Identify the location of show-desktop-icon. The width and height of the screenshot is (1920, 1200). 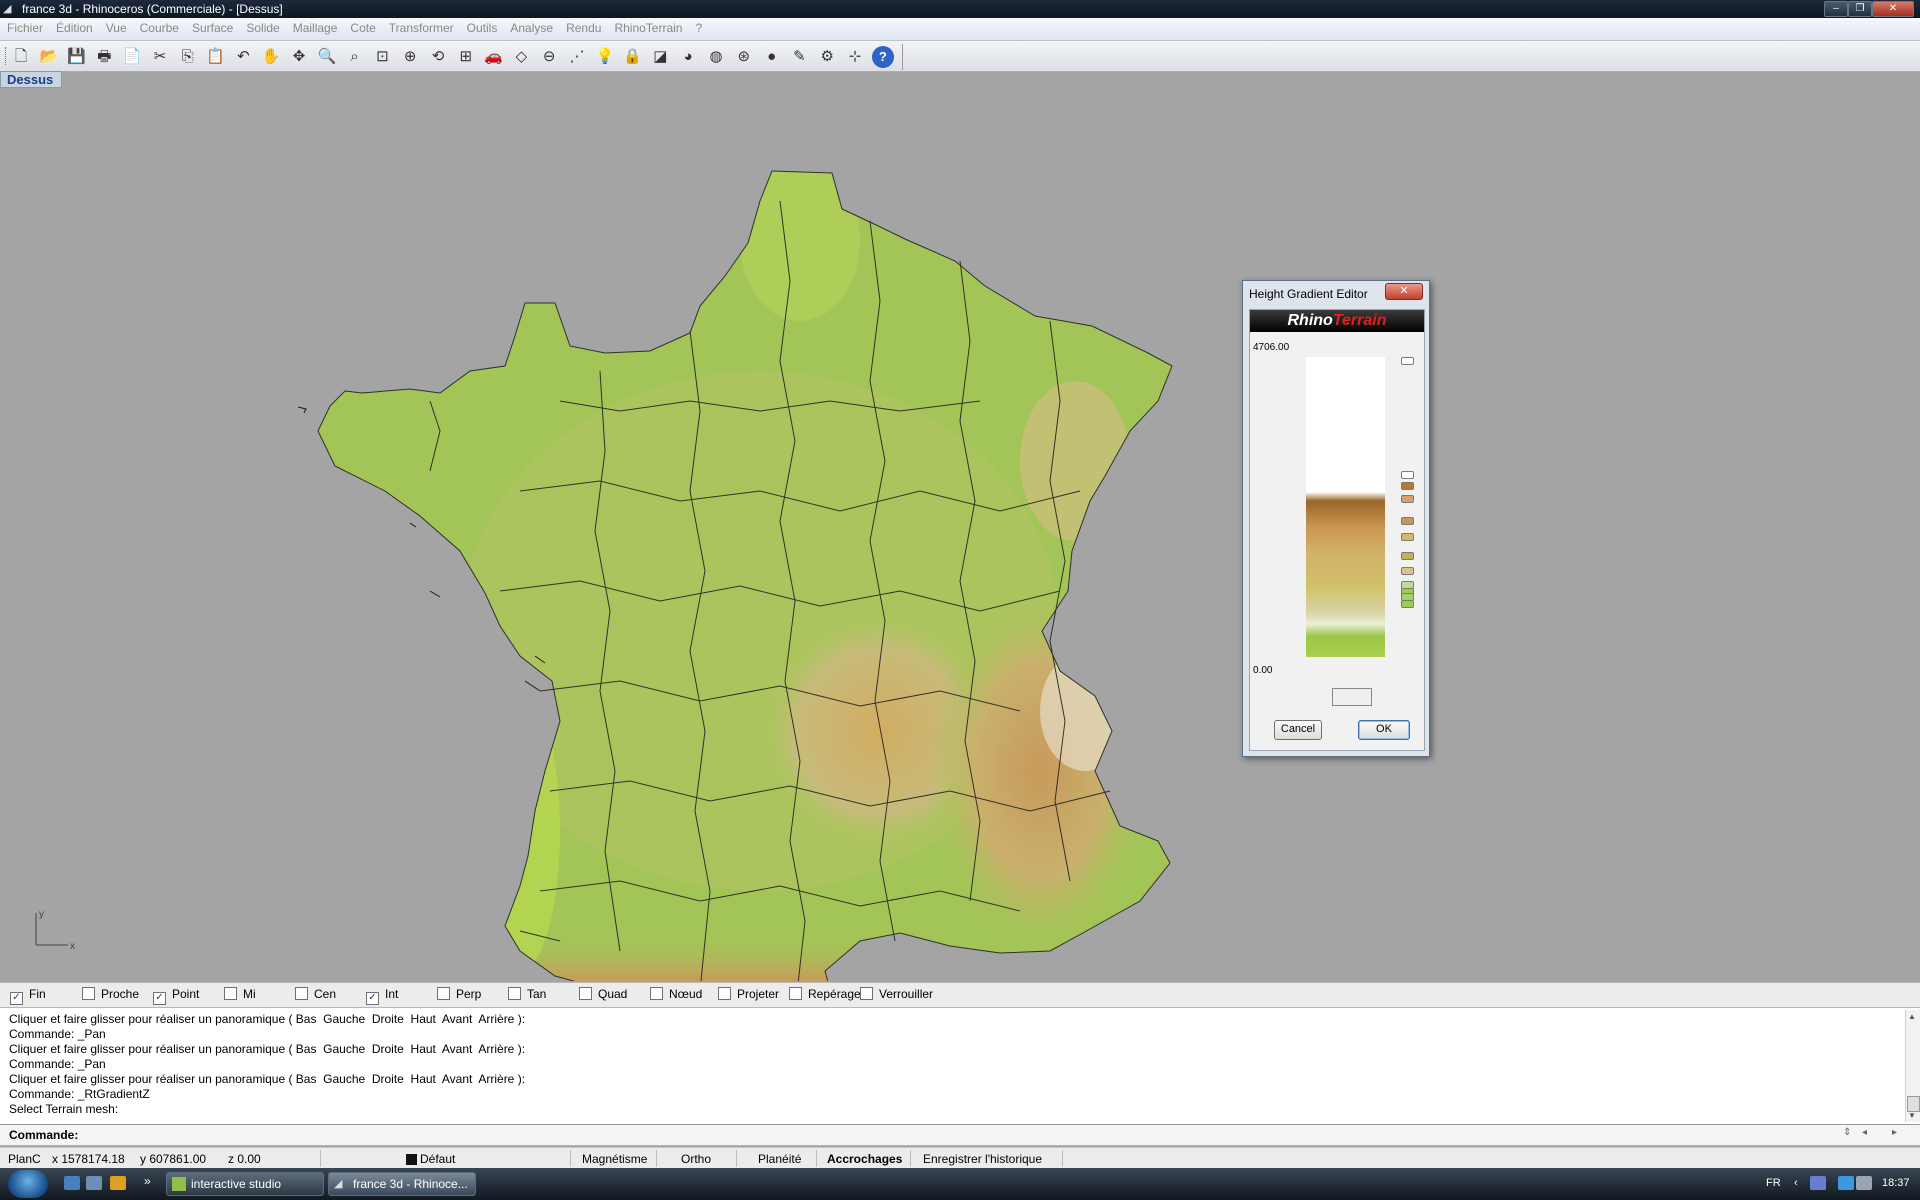
(72, 1183).